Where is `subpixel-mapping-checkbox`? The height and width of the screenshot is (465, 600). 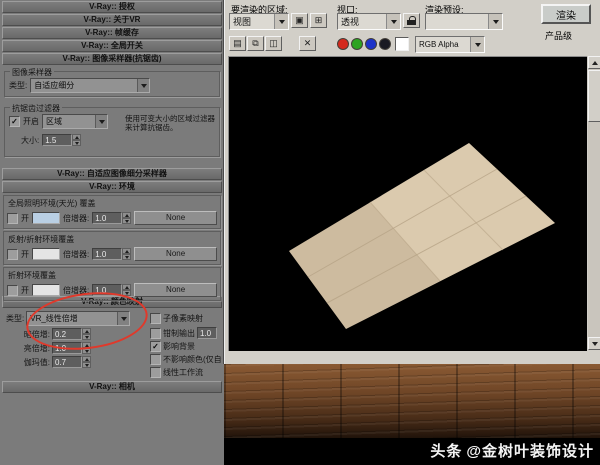 subpixel-mapping-checkbox is located at coordinates (155, 318).